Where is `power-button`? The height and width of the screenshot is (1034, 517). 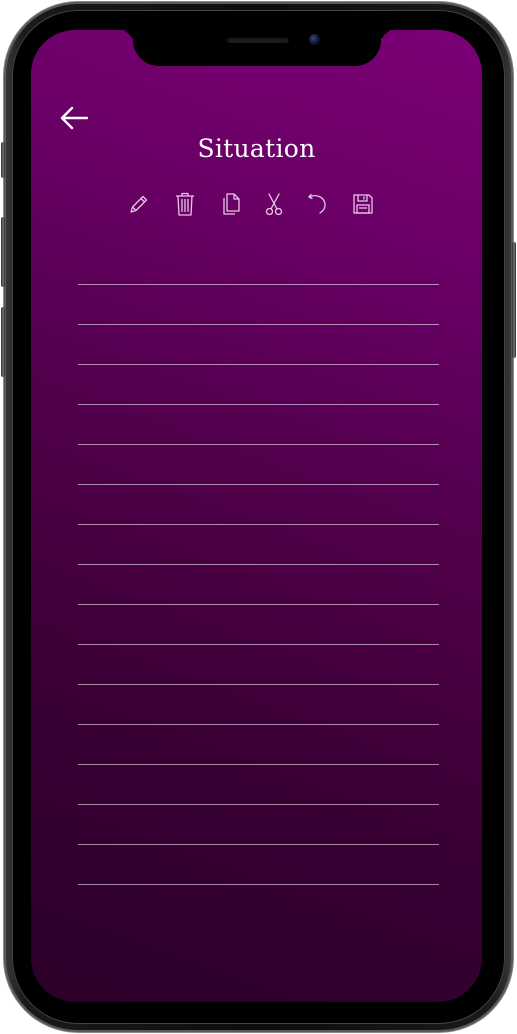 power-button is located at coordinates (514, 300).